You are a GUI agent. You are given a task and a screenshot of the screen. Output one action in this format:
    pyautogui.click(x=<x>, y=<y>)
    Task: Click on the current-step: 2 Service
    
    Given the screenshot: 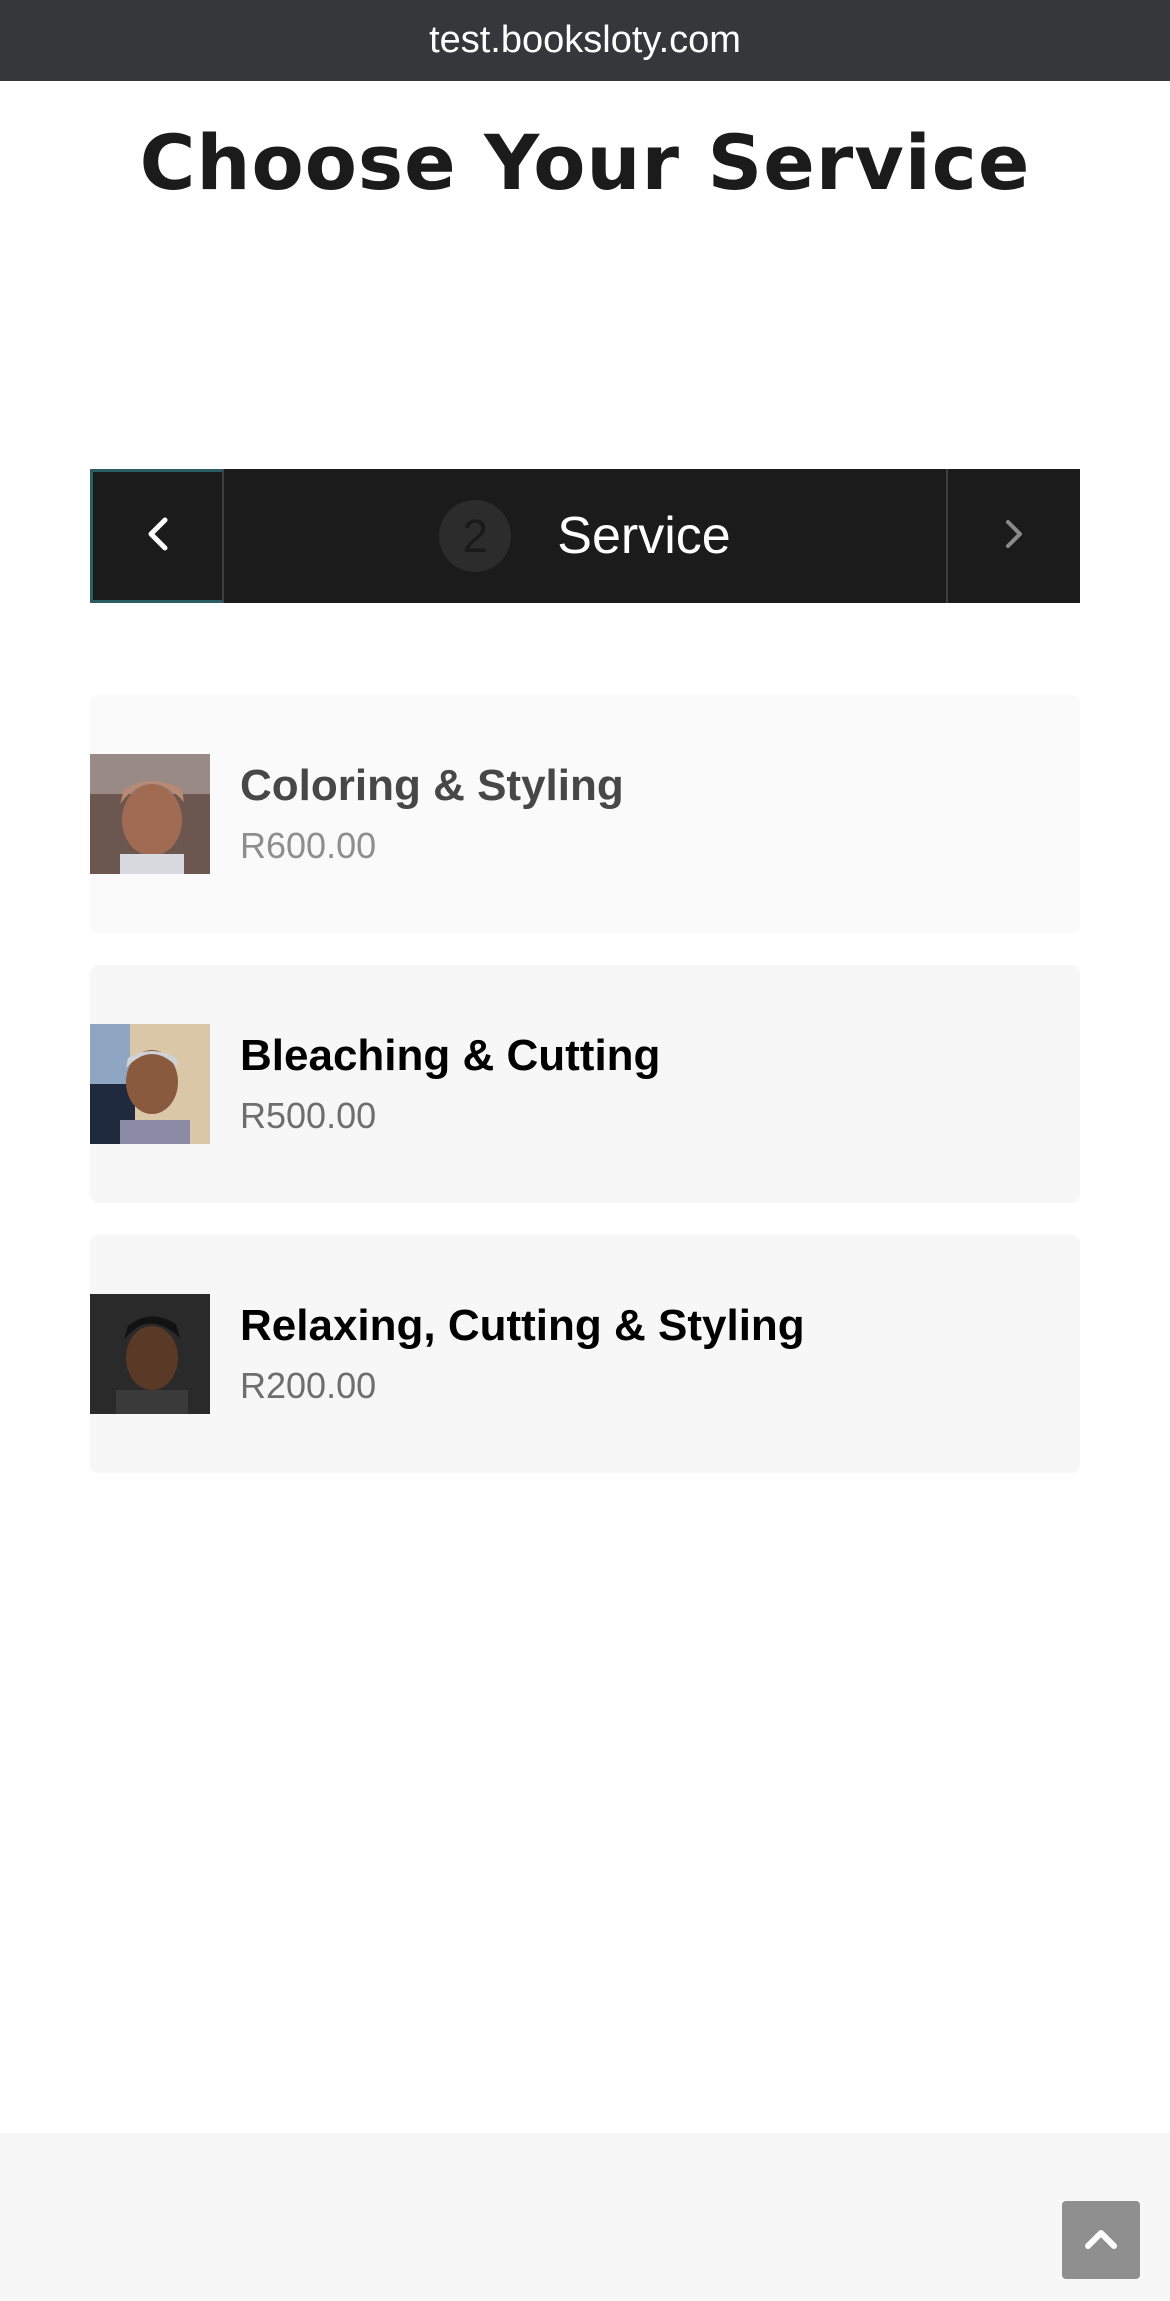 What is the action you would take?
    pyautogui.click(x=585, y=536)
    